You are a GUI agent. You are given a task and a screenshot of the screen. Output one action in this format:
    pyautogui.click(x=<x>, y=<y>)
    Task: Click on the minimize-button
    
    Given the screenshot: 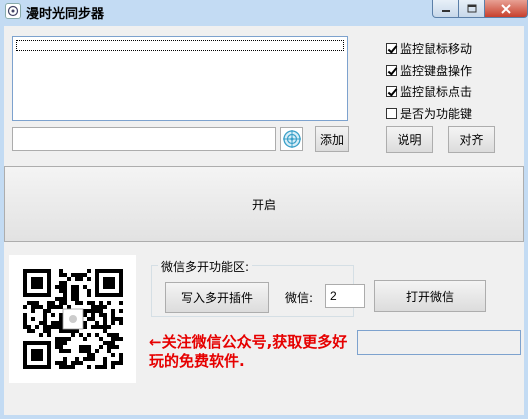 What is the action you would take?
    pyautogui.click(x=445, y=9)
    